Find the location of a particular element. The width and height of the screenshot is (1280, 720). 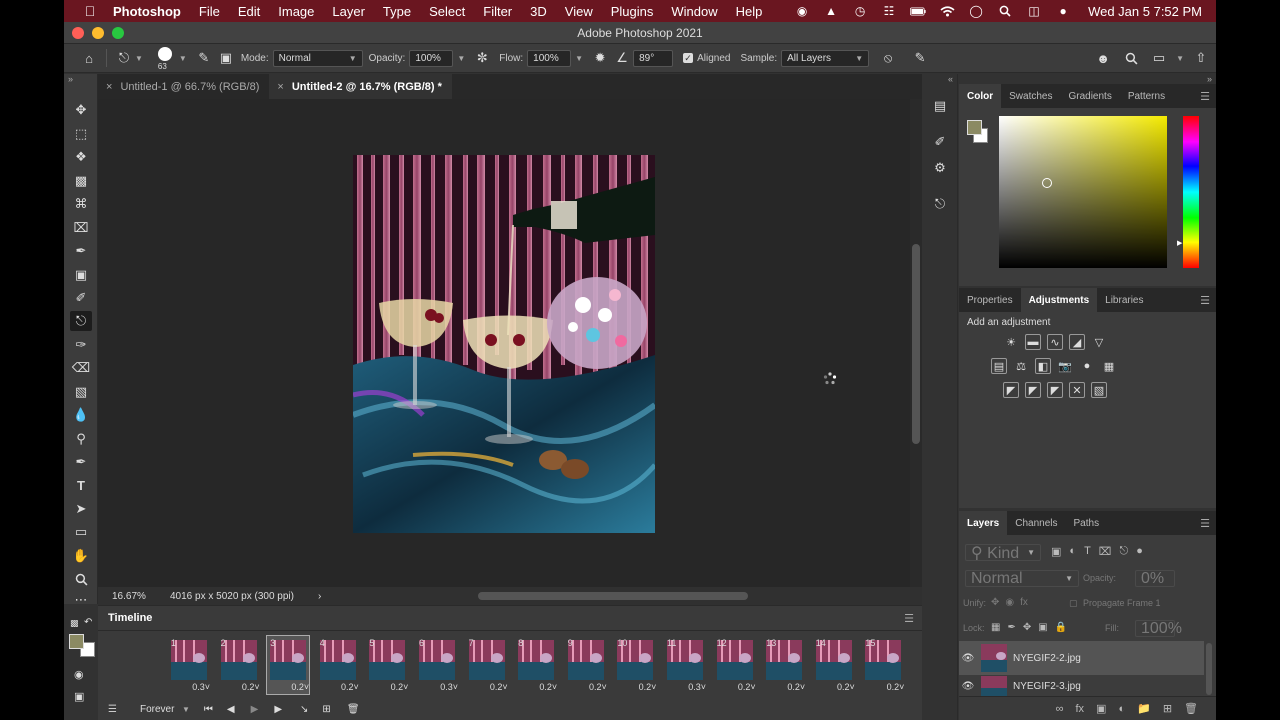

first-frame-icon: ⏮ is located at coordinates (208, 709).